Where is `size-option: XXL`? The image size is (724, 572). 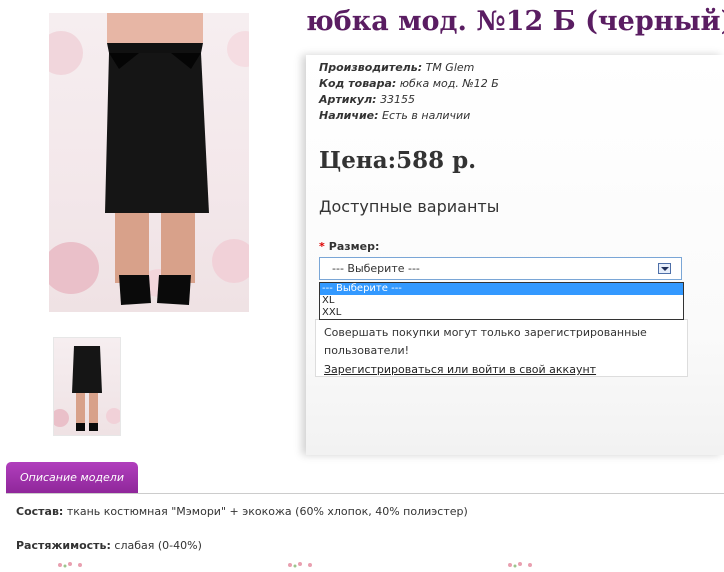 size-option: XXL is located at coordinates (501, 313).